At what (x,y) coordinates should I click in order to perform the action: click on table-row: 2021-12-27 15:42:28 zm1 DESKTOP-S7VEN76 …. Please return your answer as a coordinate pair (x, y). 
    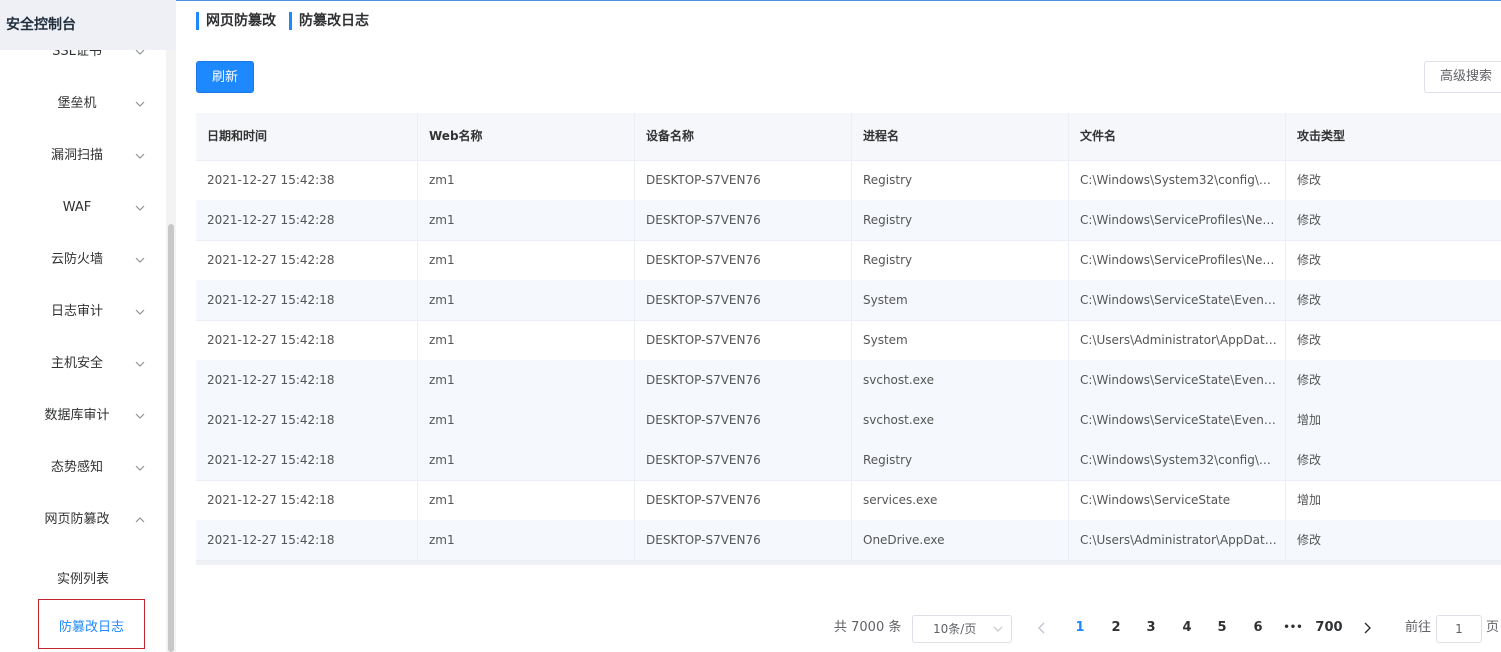
    Looking at the image, I should click on (848, 220).